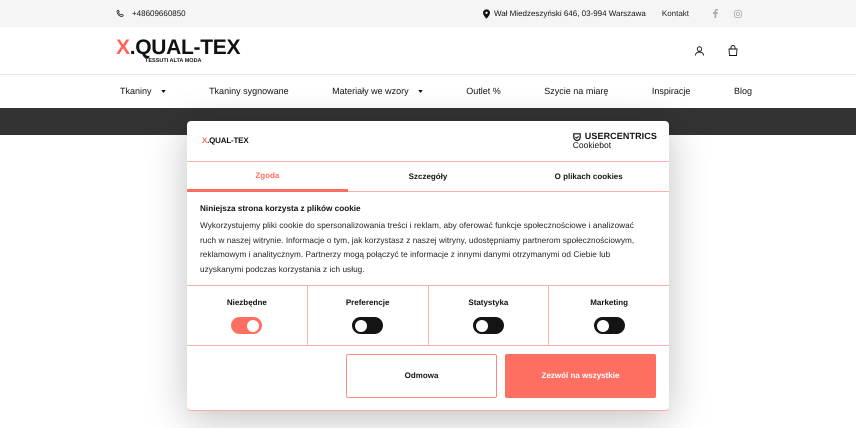 The image size is (856, 428). What do you see at coordinates (671, 91) in the screenshot?
I see `nav-link: Inspiracje` at bounding box center [671, 91].